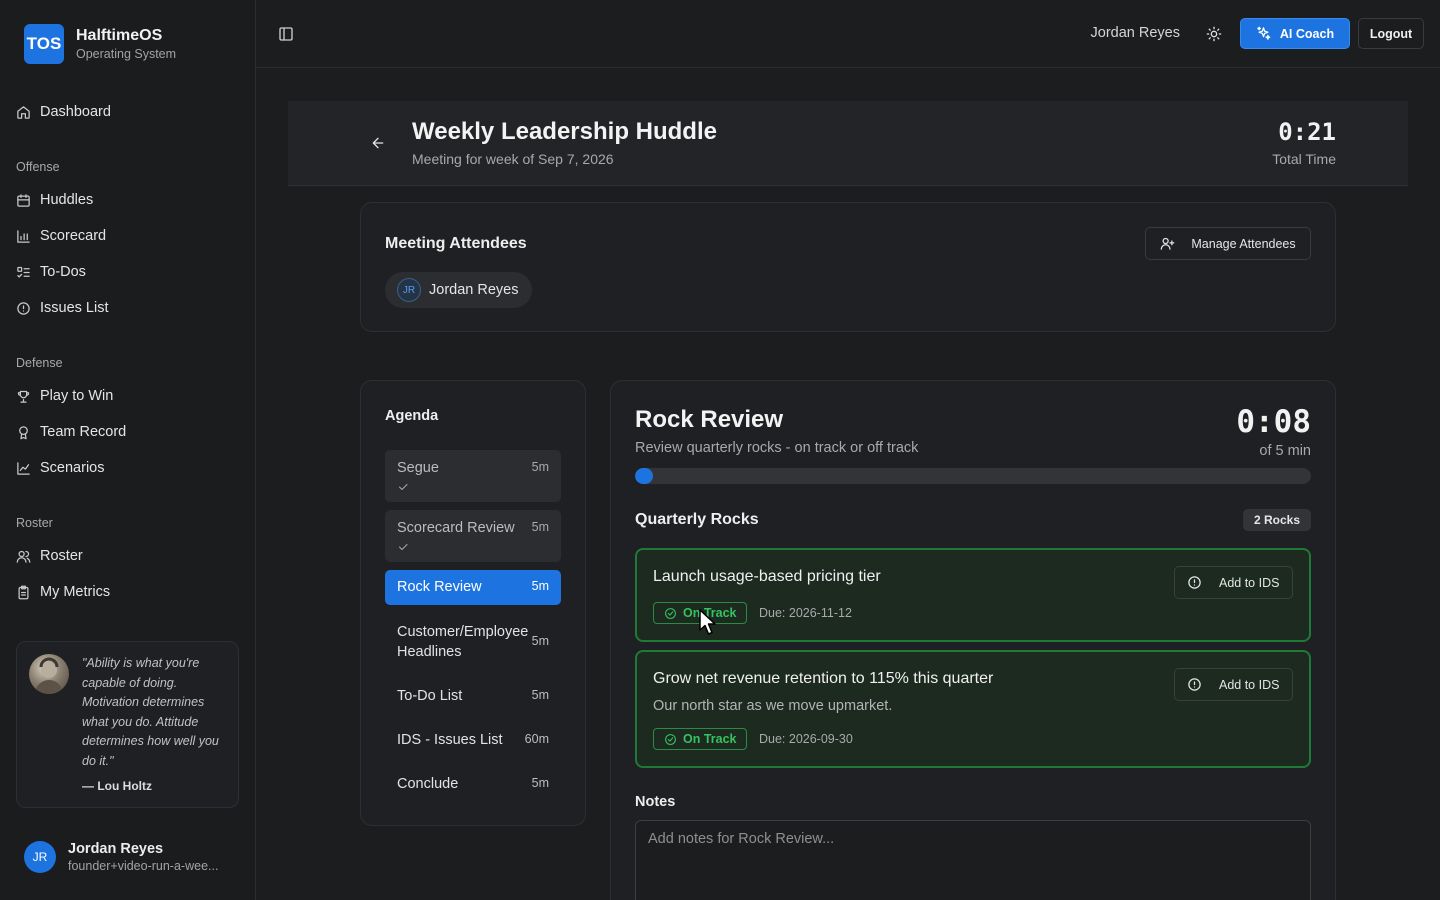 The width and height of the screenshot is (1440, 900). I want to click on topbar: Jordan Reyes AI Coach Logout, so click(848, 34).